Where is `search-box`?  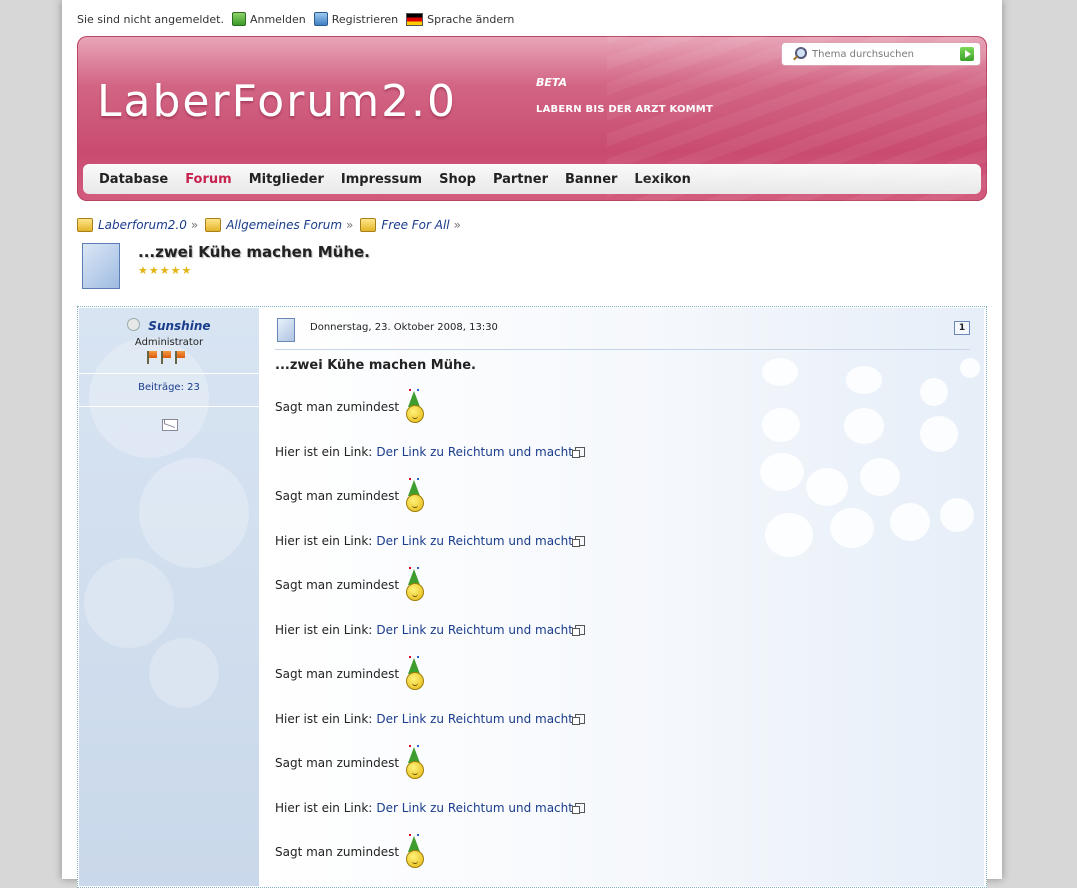 search-box is located at coordinates (881, 54).